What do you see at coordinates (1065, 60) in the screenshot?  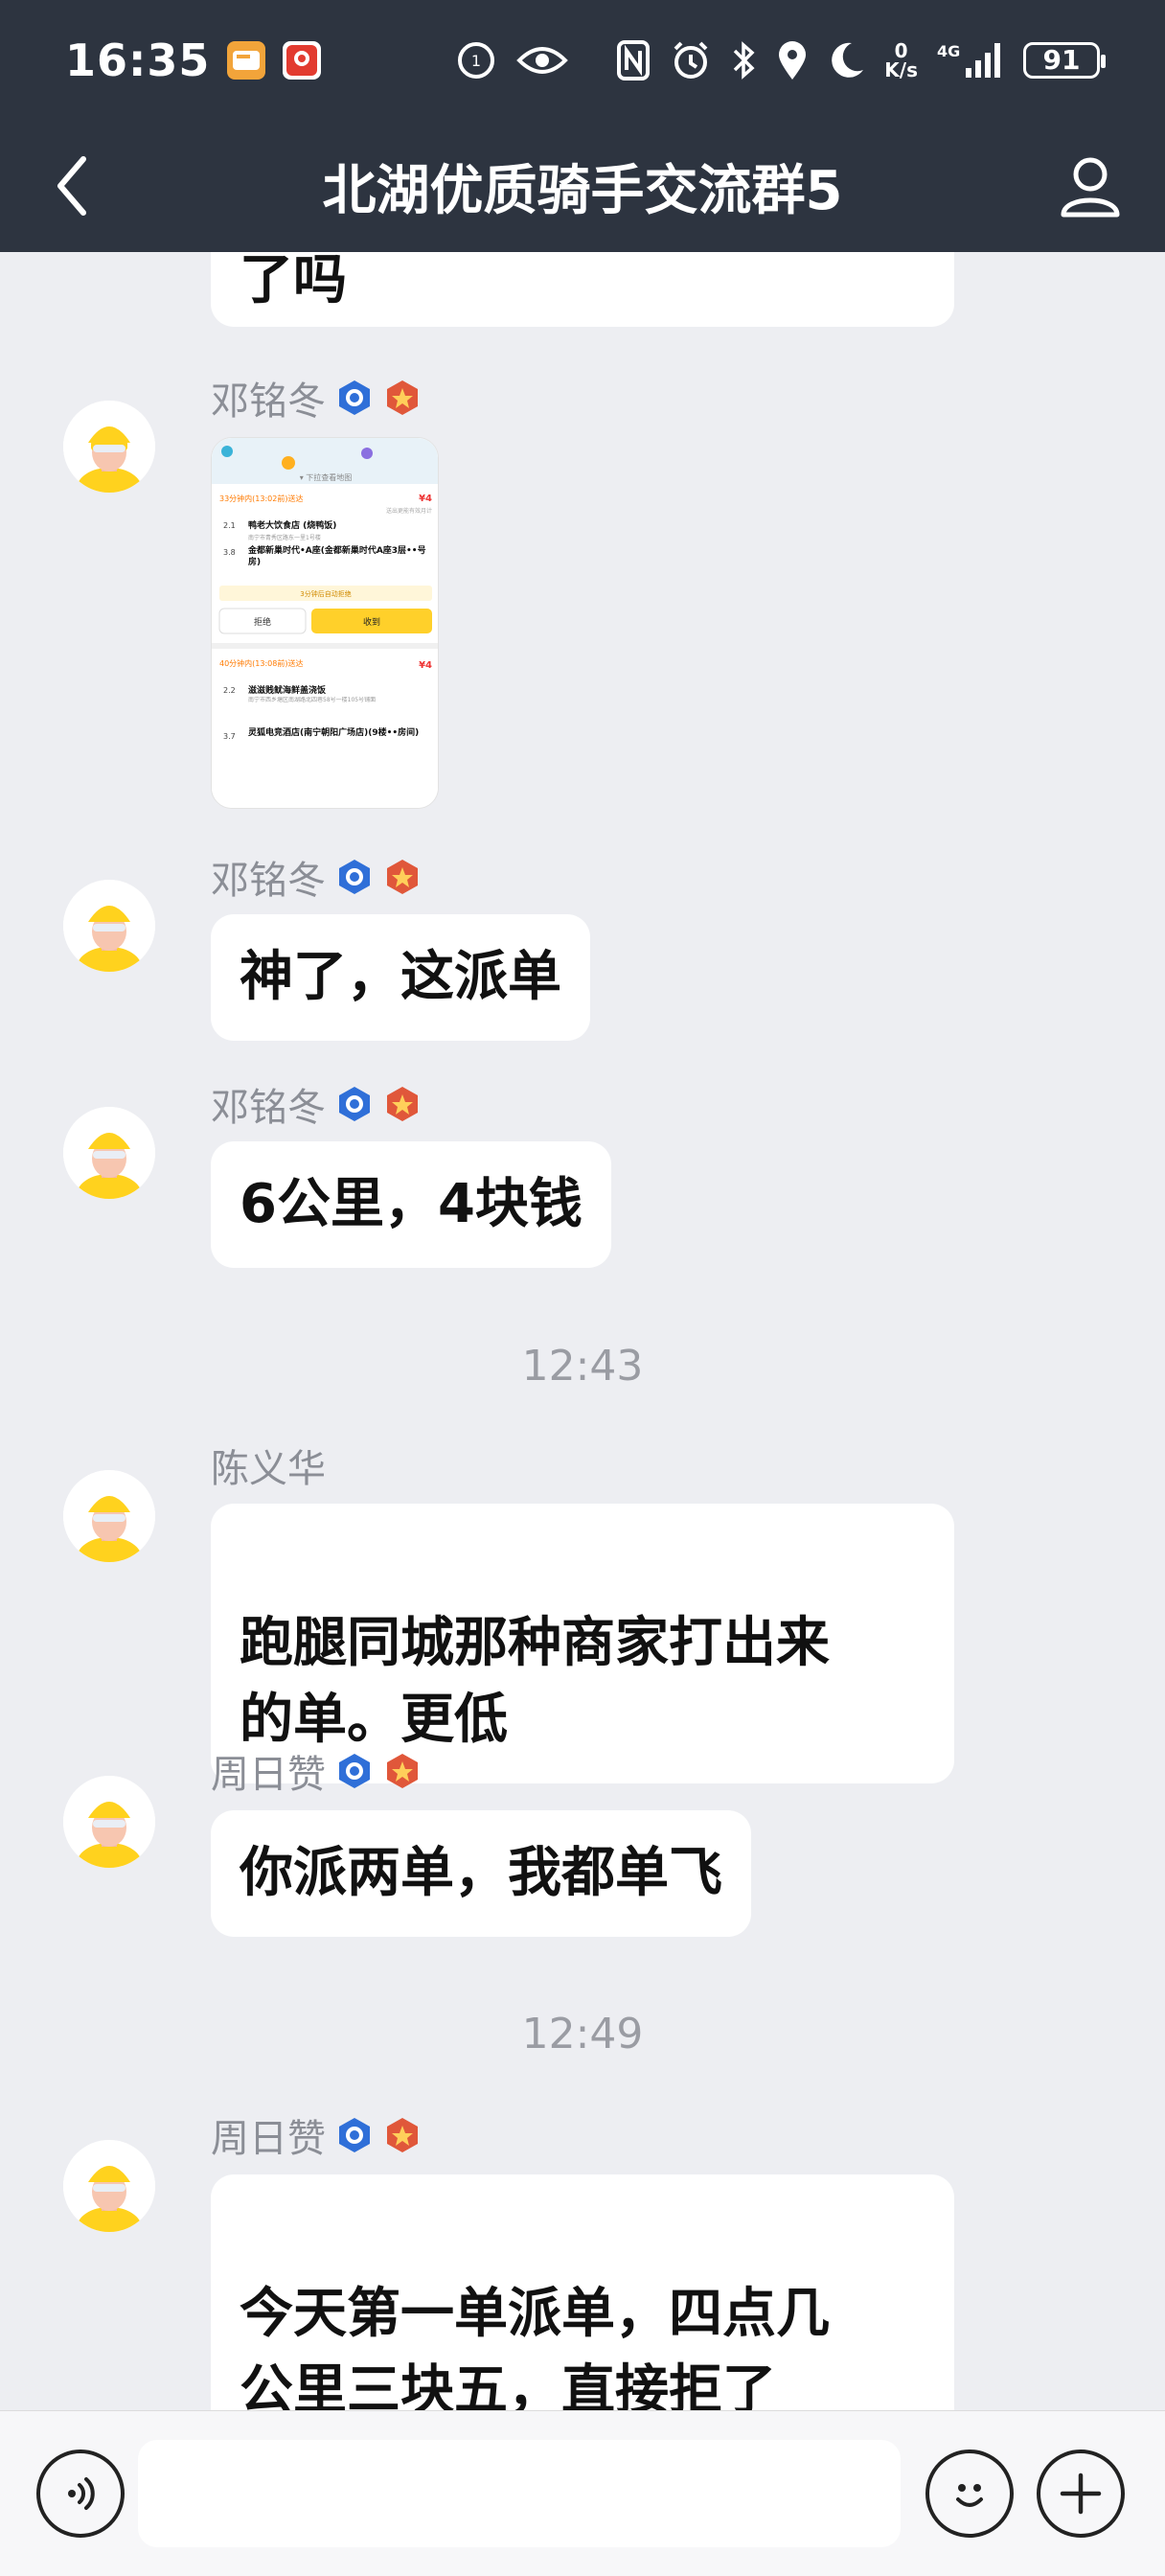 I see `battery-indicator: 91` at bounding box center [1065, 60].